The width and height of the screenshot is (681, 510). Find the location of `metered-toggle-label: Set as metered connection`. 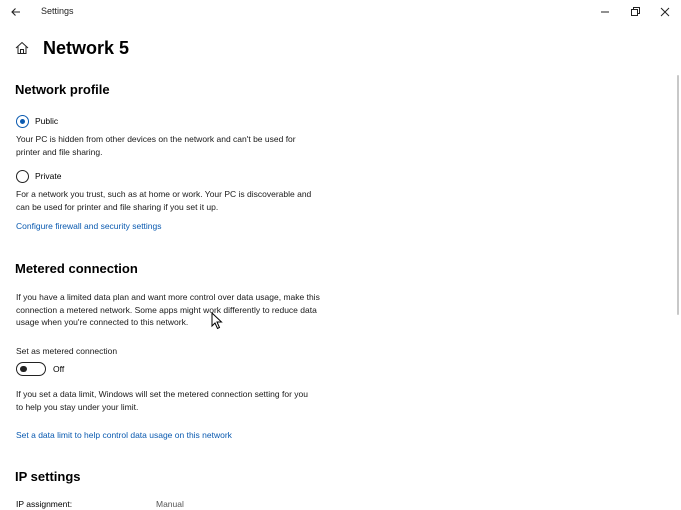

metered-toggle-label: Set as metered connection is located at coordinates (67, 351).